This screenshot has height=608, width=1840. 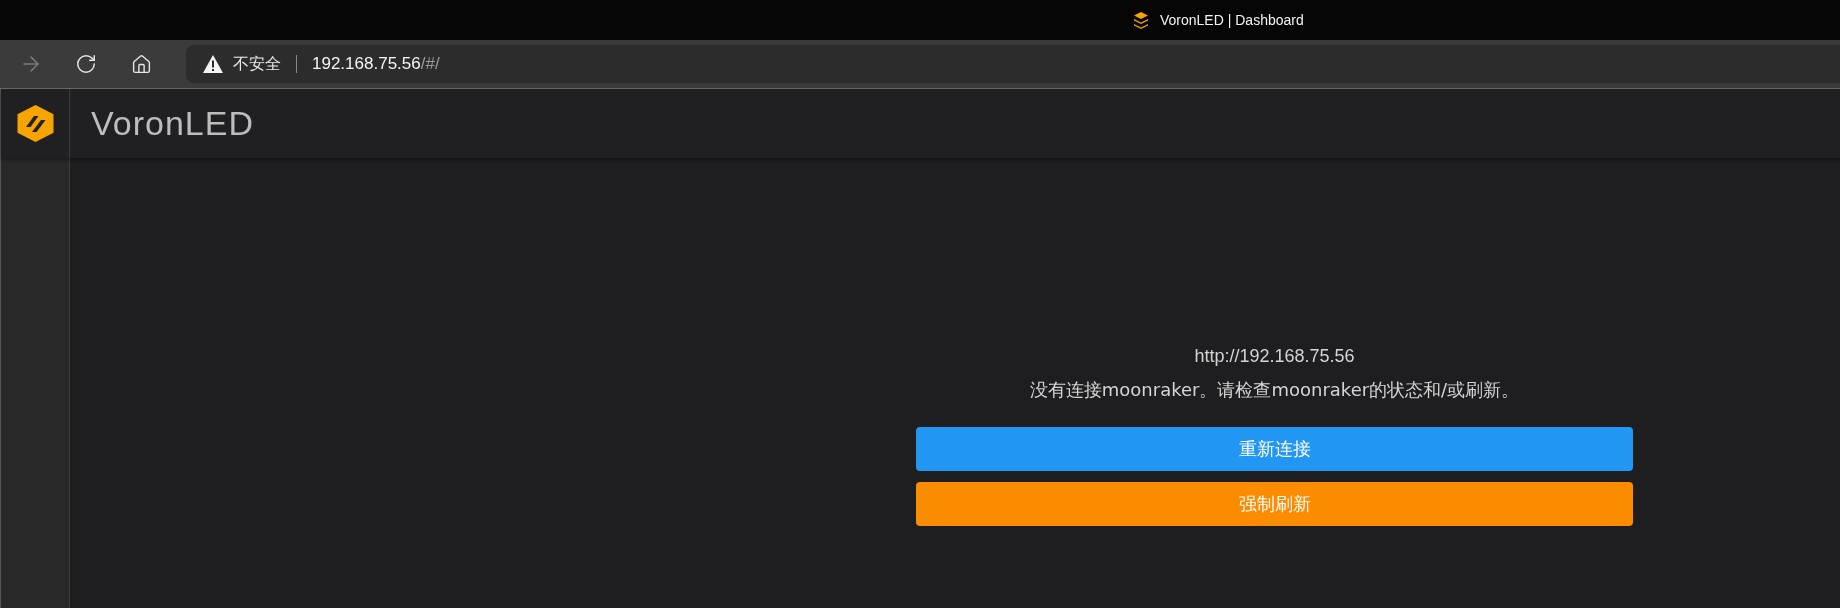 I want to click on url-text: 192.168.75.56/#/, so click(x=376, y=64).